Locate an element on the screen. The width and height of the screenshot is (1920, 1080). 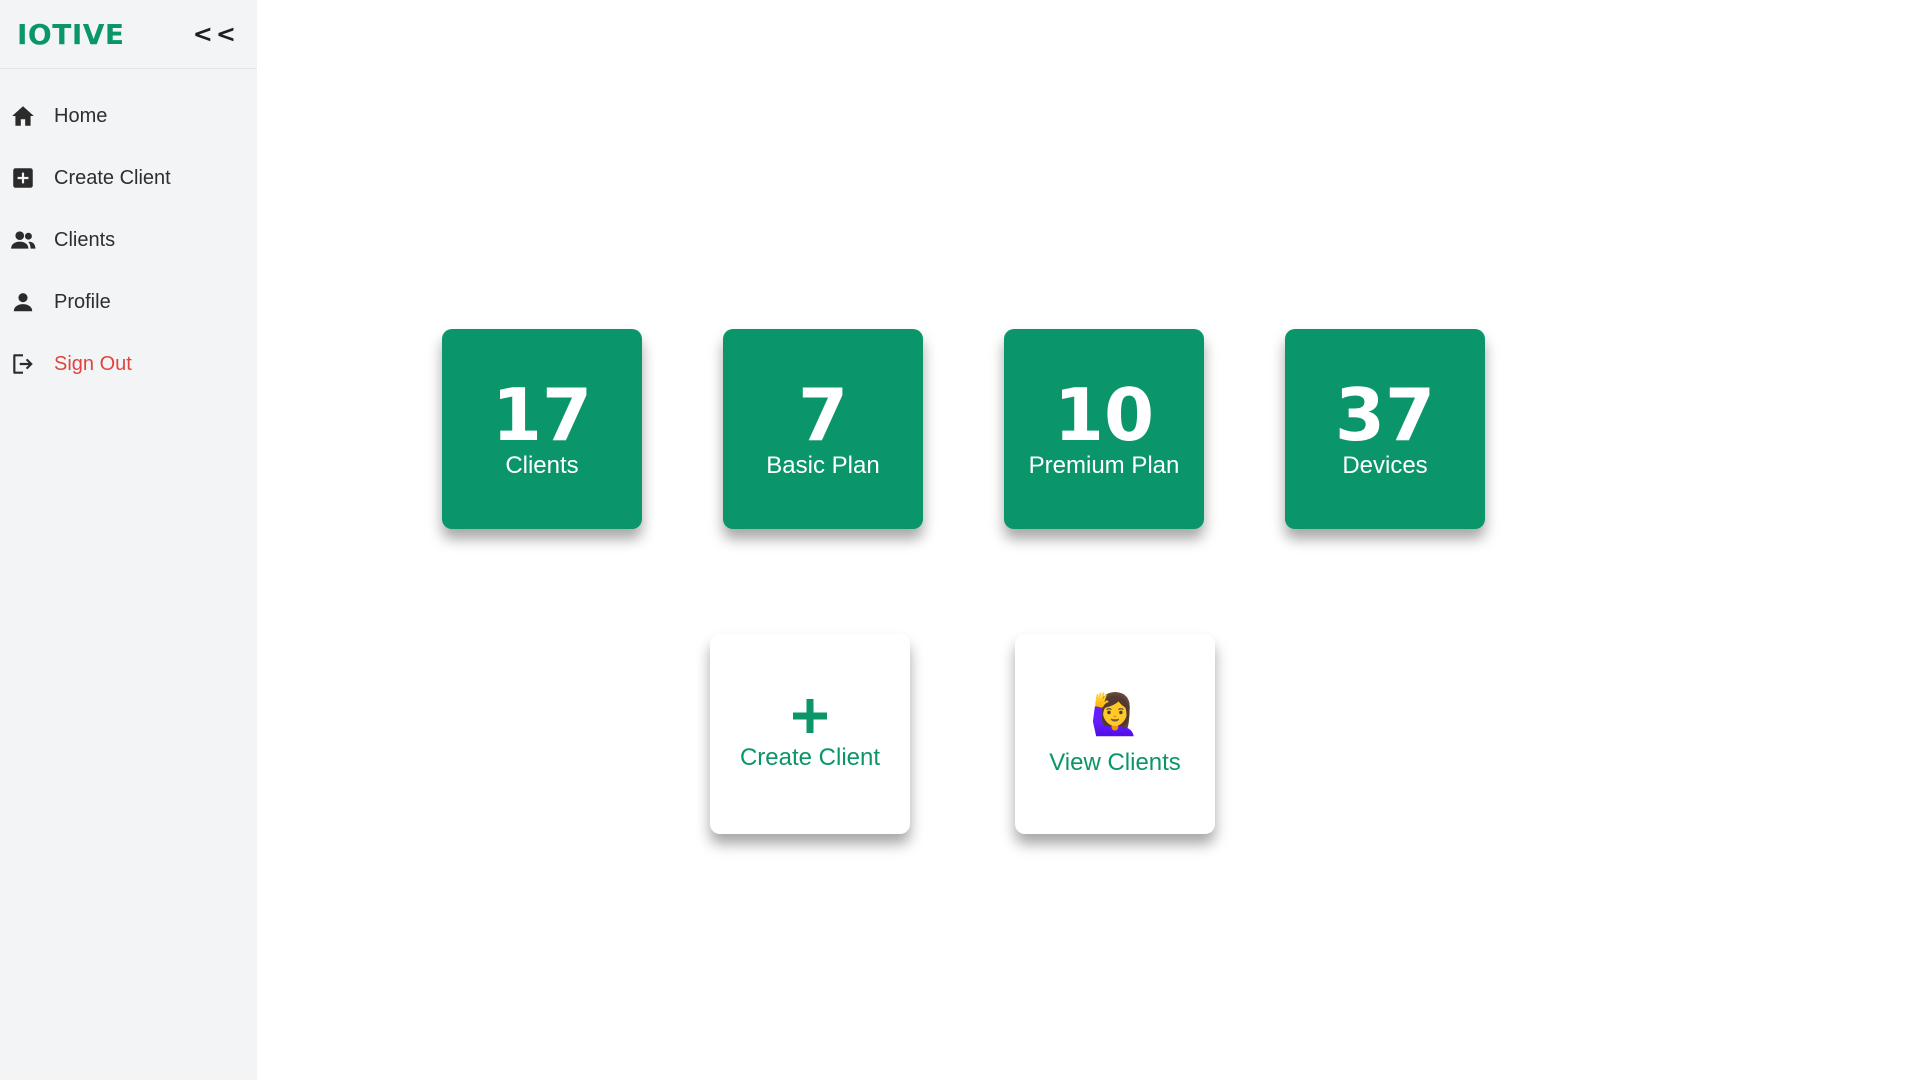
people-icon is located at coordinates (23, 240).